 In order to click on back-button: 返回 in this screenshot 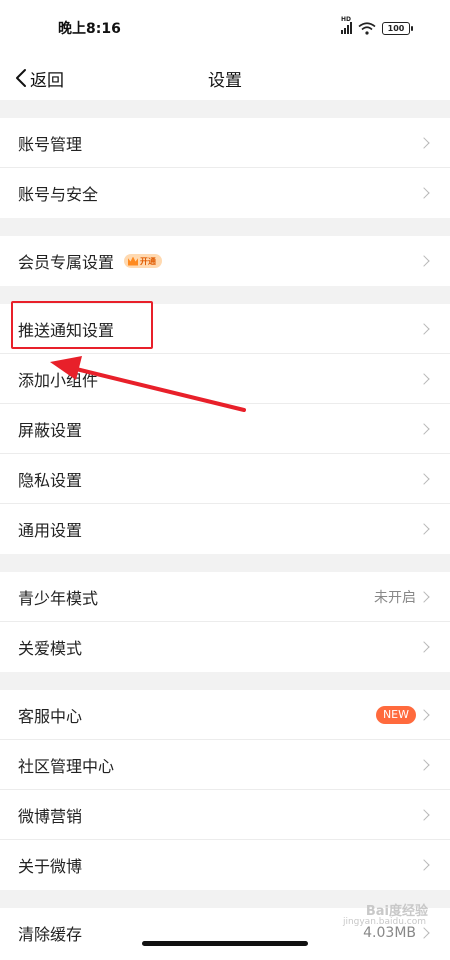, I will do `click(39, 78)`.